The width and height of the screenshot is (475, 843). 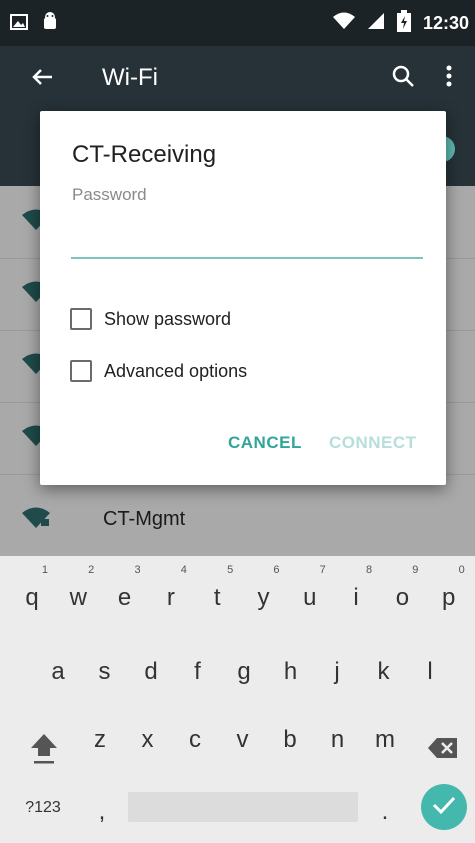 What do you see at coordinates (151, 672) in the screenshot?
I see `key-d: d` at bounding box center [151, 672].